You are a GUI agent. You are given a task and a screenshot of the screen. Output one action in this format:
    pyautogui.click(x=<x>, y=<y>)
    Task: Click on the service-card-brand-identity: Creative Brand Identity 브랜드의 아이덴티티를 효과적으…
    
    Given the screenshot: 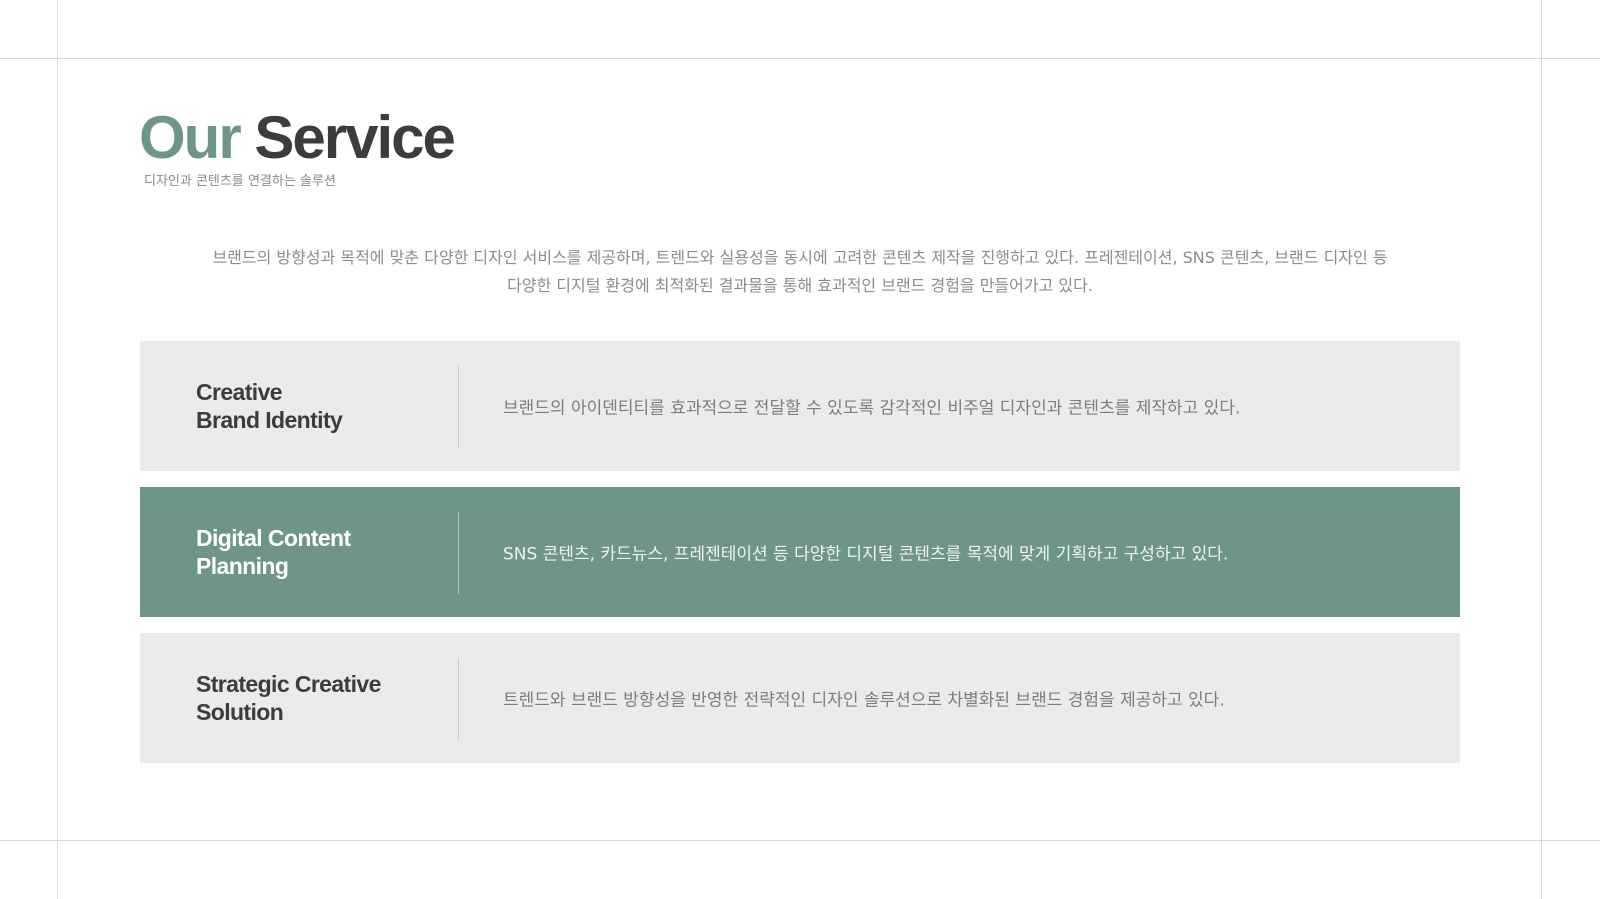 What is the action you would take?
    pyautogui.click(x=800, y=406)
    